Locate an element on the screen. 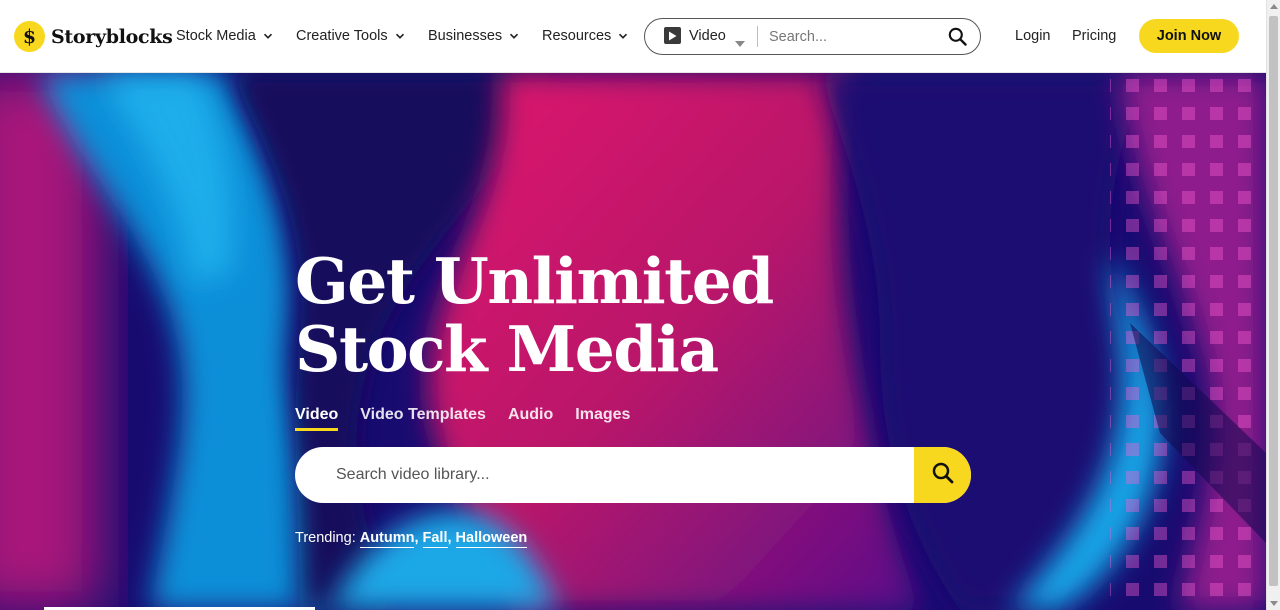 The image size is (1280, 610). tab-images: Images is located at coordinates (602, 418).